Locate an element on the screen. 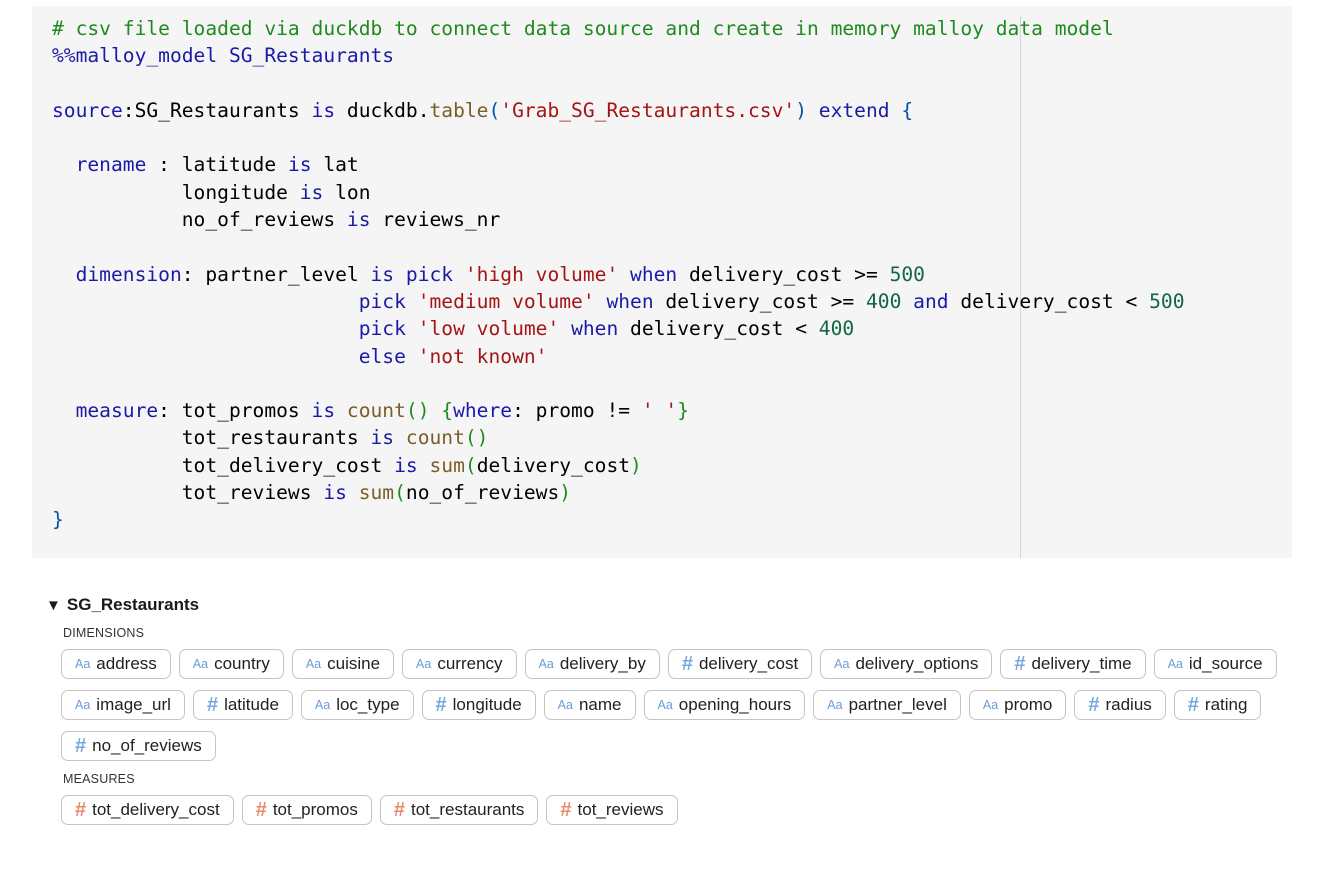  code-line: tot_restaurants is count() is located at coordinates (270, 438).